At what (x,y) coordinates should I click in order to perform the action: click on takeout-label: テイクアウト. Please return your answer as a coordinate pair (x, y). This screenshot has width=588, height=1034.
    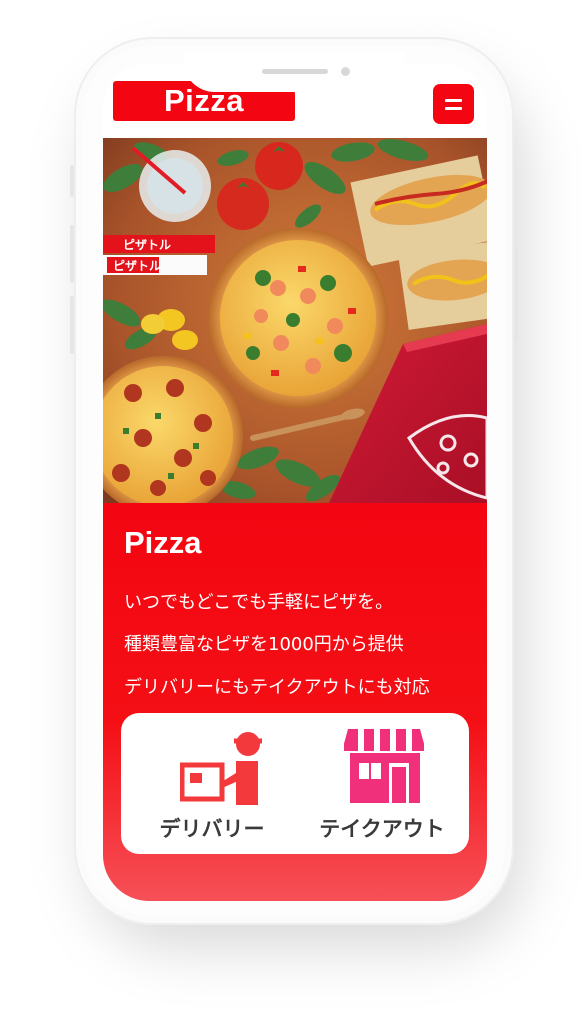
    Looking at the image, I should click on (382, 829).